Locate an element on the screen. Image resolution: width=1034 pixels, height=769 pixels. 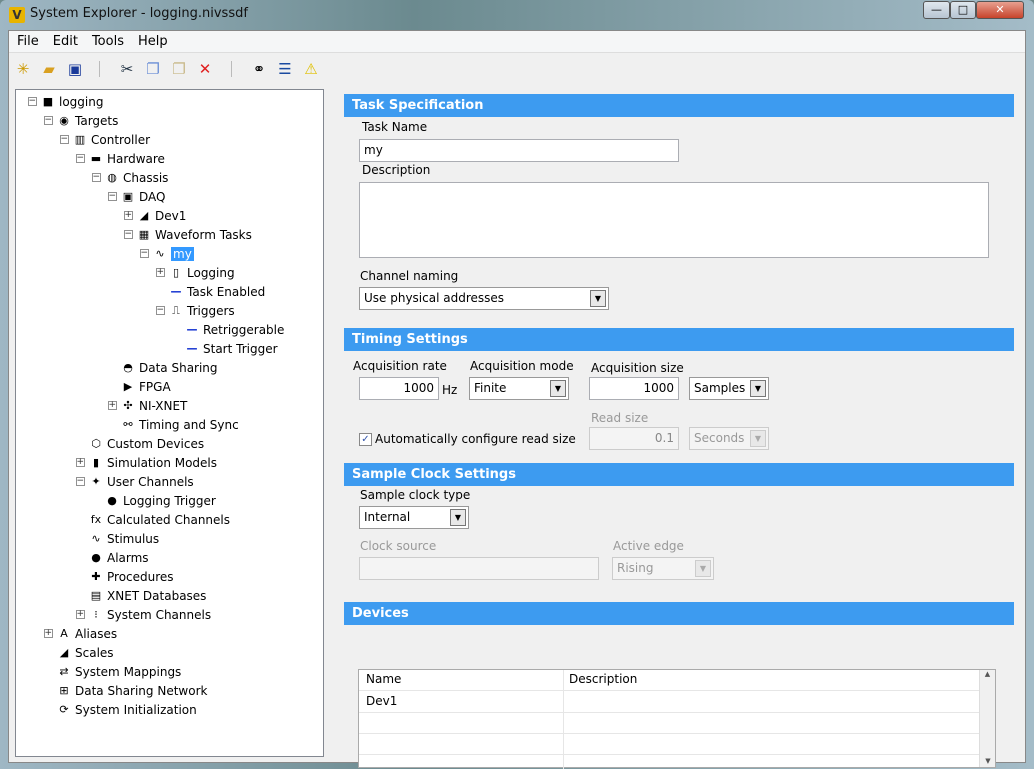
paste-icon: ❐ is located at coordinates (179, 69).